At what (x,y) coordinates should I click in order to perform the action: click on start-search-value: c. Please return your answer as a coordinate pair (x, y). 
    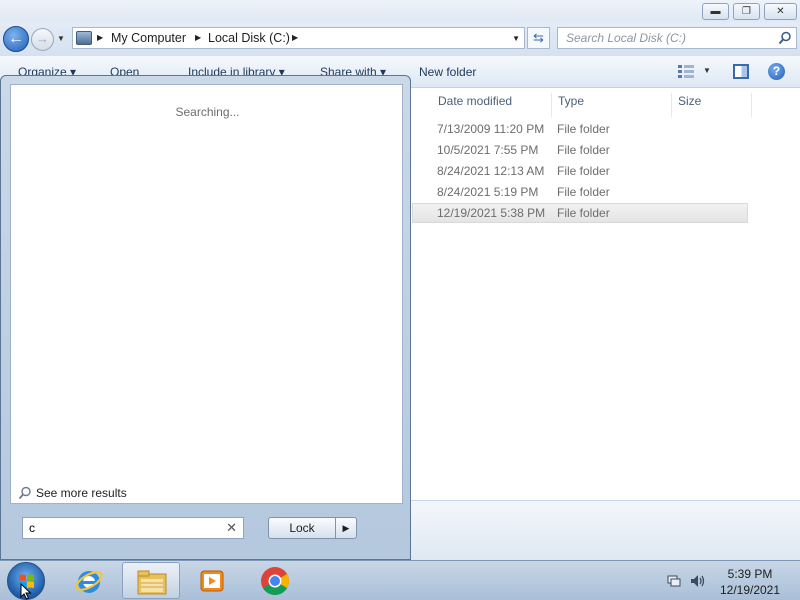
    Looking at the image, I should click on (32, 528).